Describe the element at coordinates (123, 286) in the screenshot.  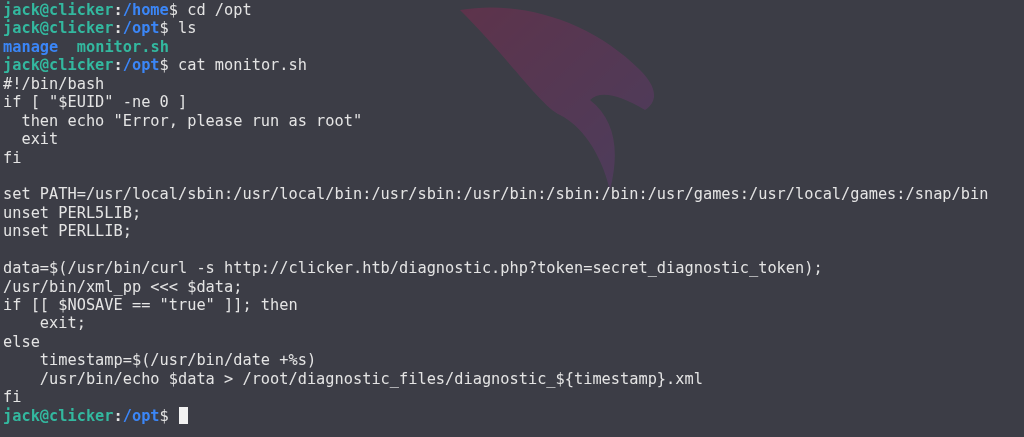
I see `script-line: /usr/bin/xml_pp <<< $data;` at that location.